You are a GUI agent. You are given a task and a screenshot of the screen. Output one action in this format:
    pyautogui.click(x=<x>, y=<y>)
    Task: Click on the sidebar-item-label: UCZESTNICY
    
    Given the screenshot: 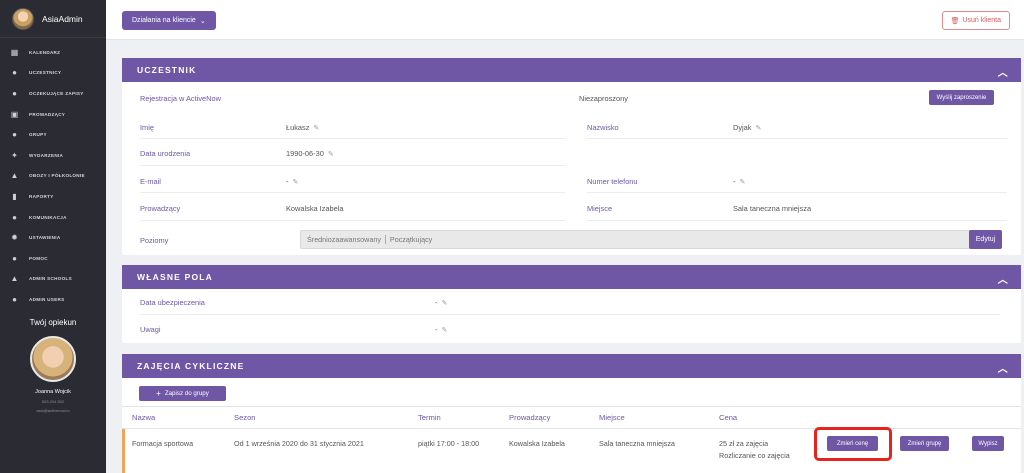 What is the action you would take?
    pyautogui.click(x=45, y=73)
    